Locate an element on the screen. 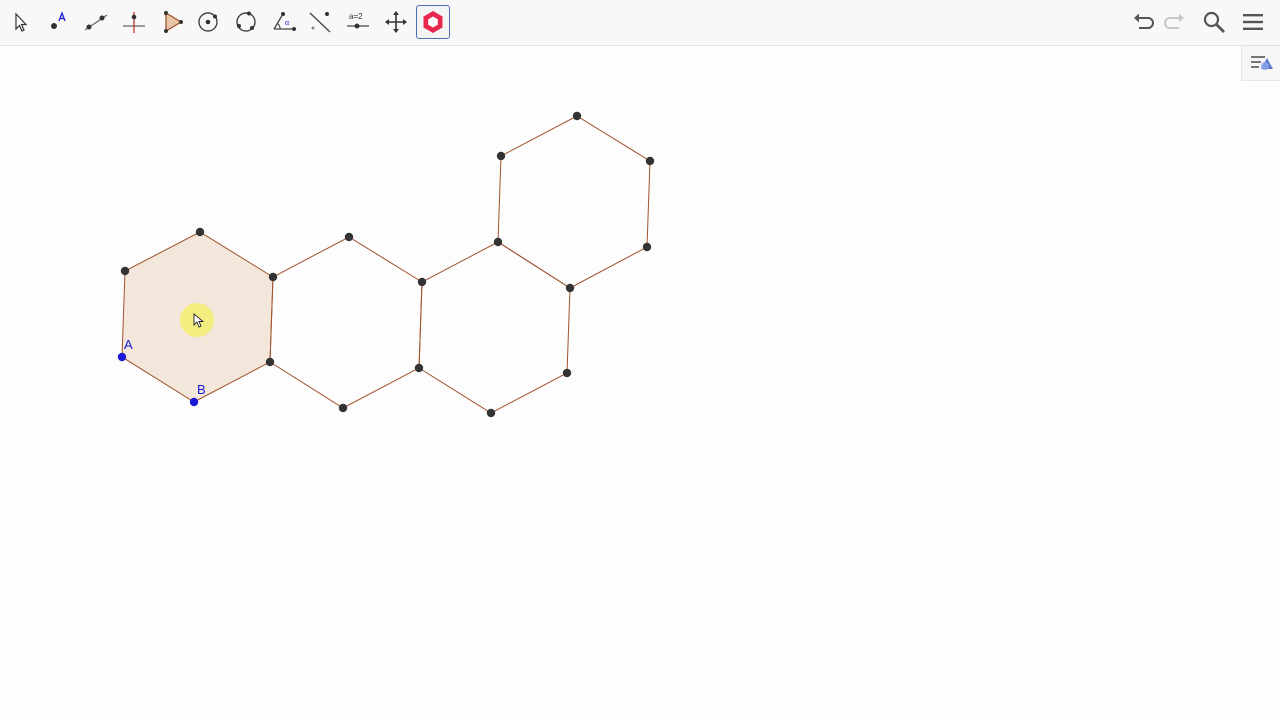 The image size is (1280, 720). point-a is located at coordinates (122, 357).